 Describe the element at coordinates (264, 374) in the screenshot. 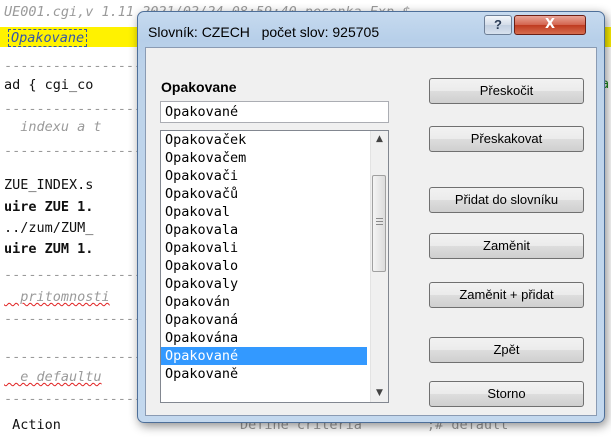

I see `suggestion-item: Opakovaně` at that location.